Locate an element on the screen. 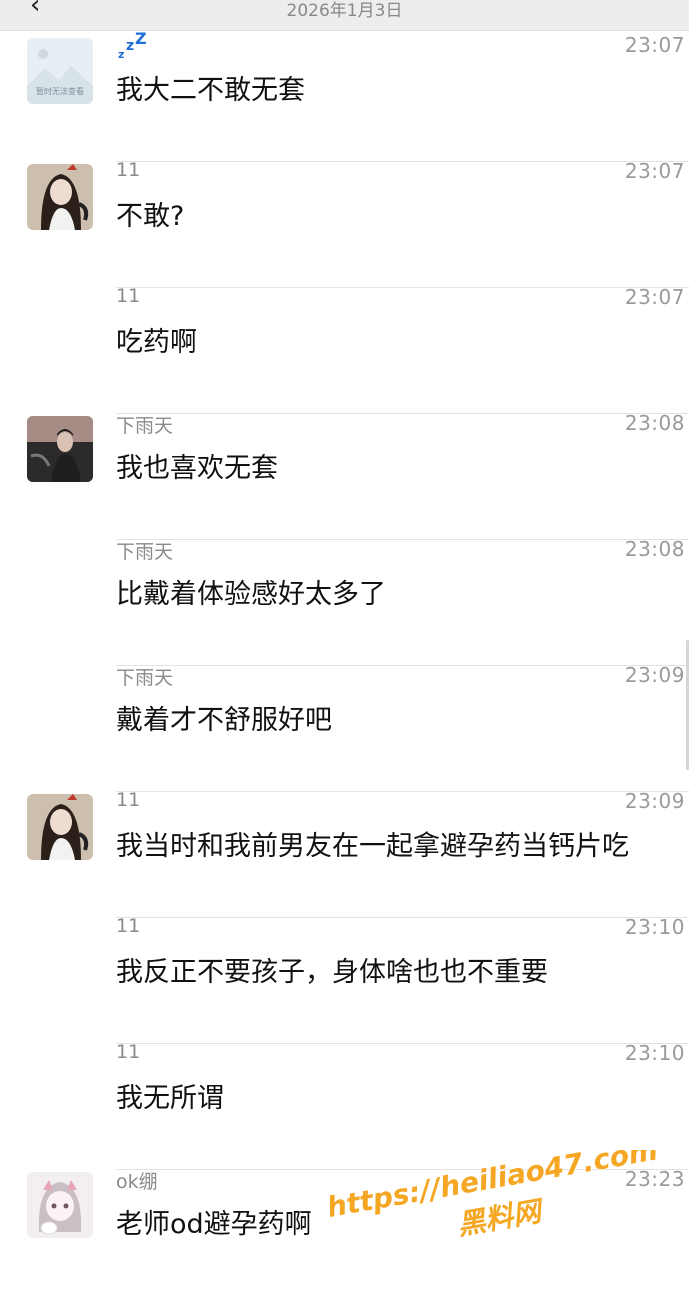 The image size is (689, 1290). list-item: 下雨天 23:09 戴着才不舒服好吧 is located at coordinates (344, 726).